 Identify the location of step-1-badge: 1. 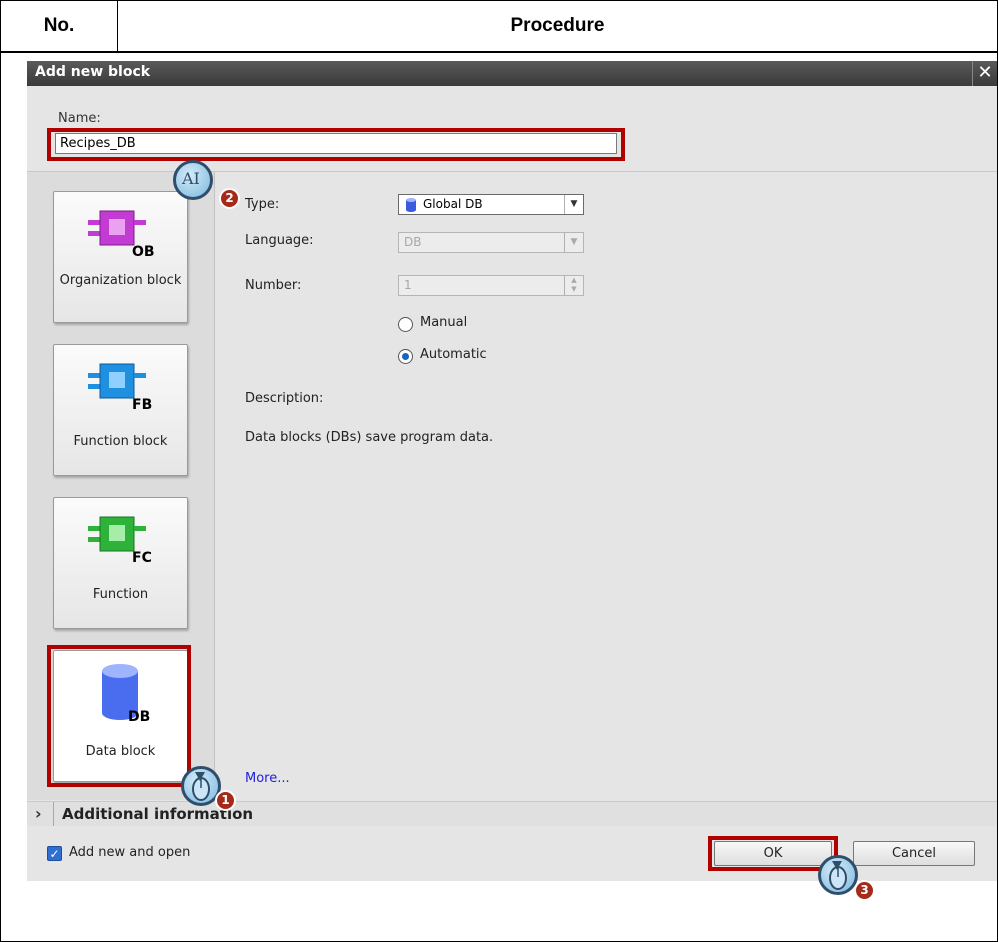
(225, 800).